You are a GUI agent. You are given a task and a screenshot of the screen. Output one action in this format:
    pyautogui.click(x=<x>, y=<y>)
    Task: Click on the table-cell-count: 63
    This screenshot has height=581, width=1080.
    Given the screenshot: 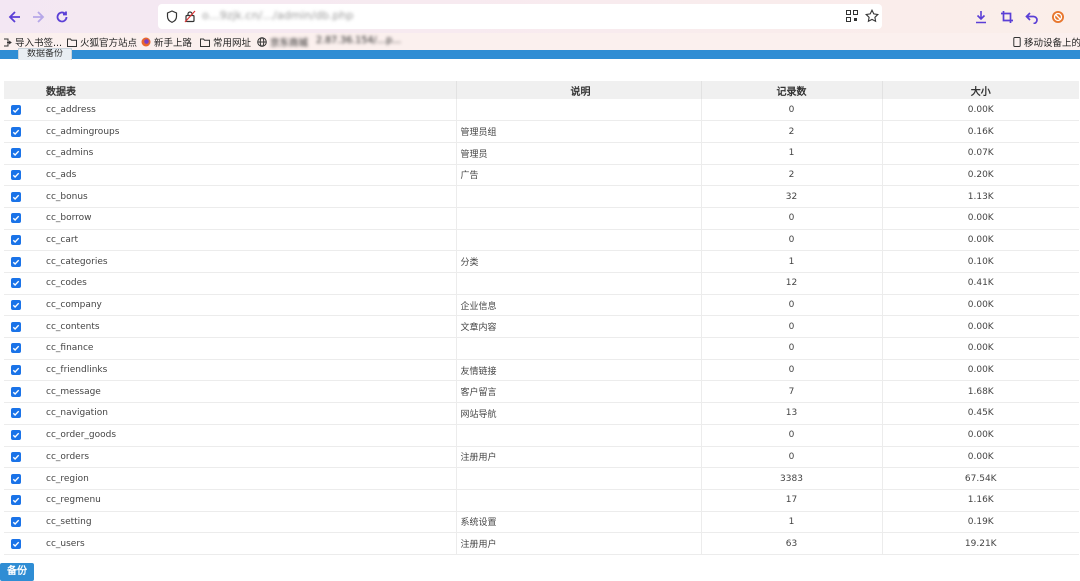 What is the action you would take?
    pyautogui.click(x=792, y=543)
    